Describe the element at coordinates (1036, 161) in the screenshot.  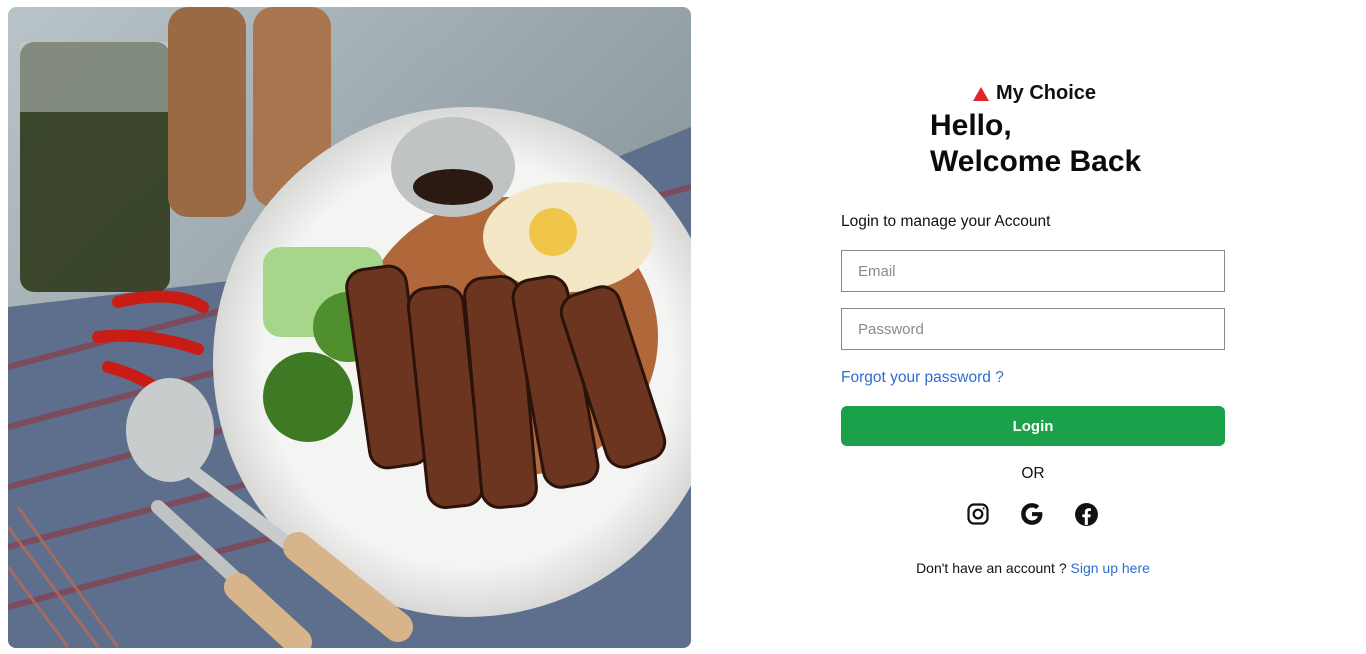
I see `greeting-line2: Welcome Back` at that location.